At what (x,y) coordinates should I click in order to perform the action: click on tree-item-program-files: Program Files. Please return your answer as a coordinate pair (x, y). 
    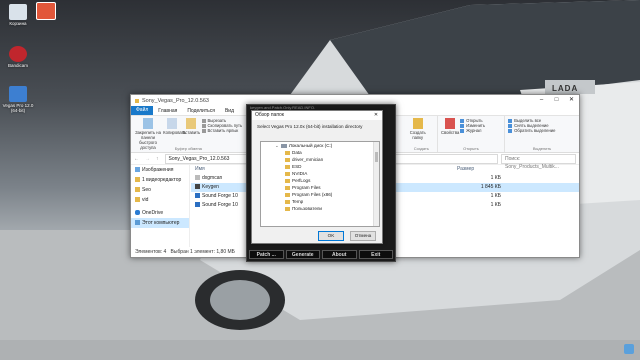
    Looking at the image, I should click on (320, 187).